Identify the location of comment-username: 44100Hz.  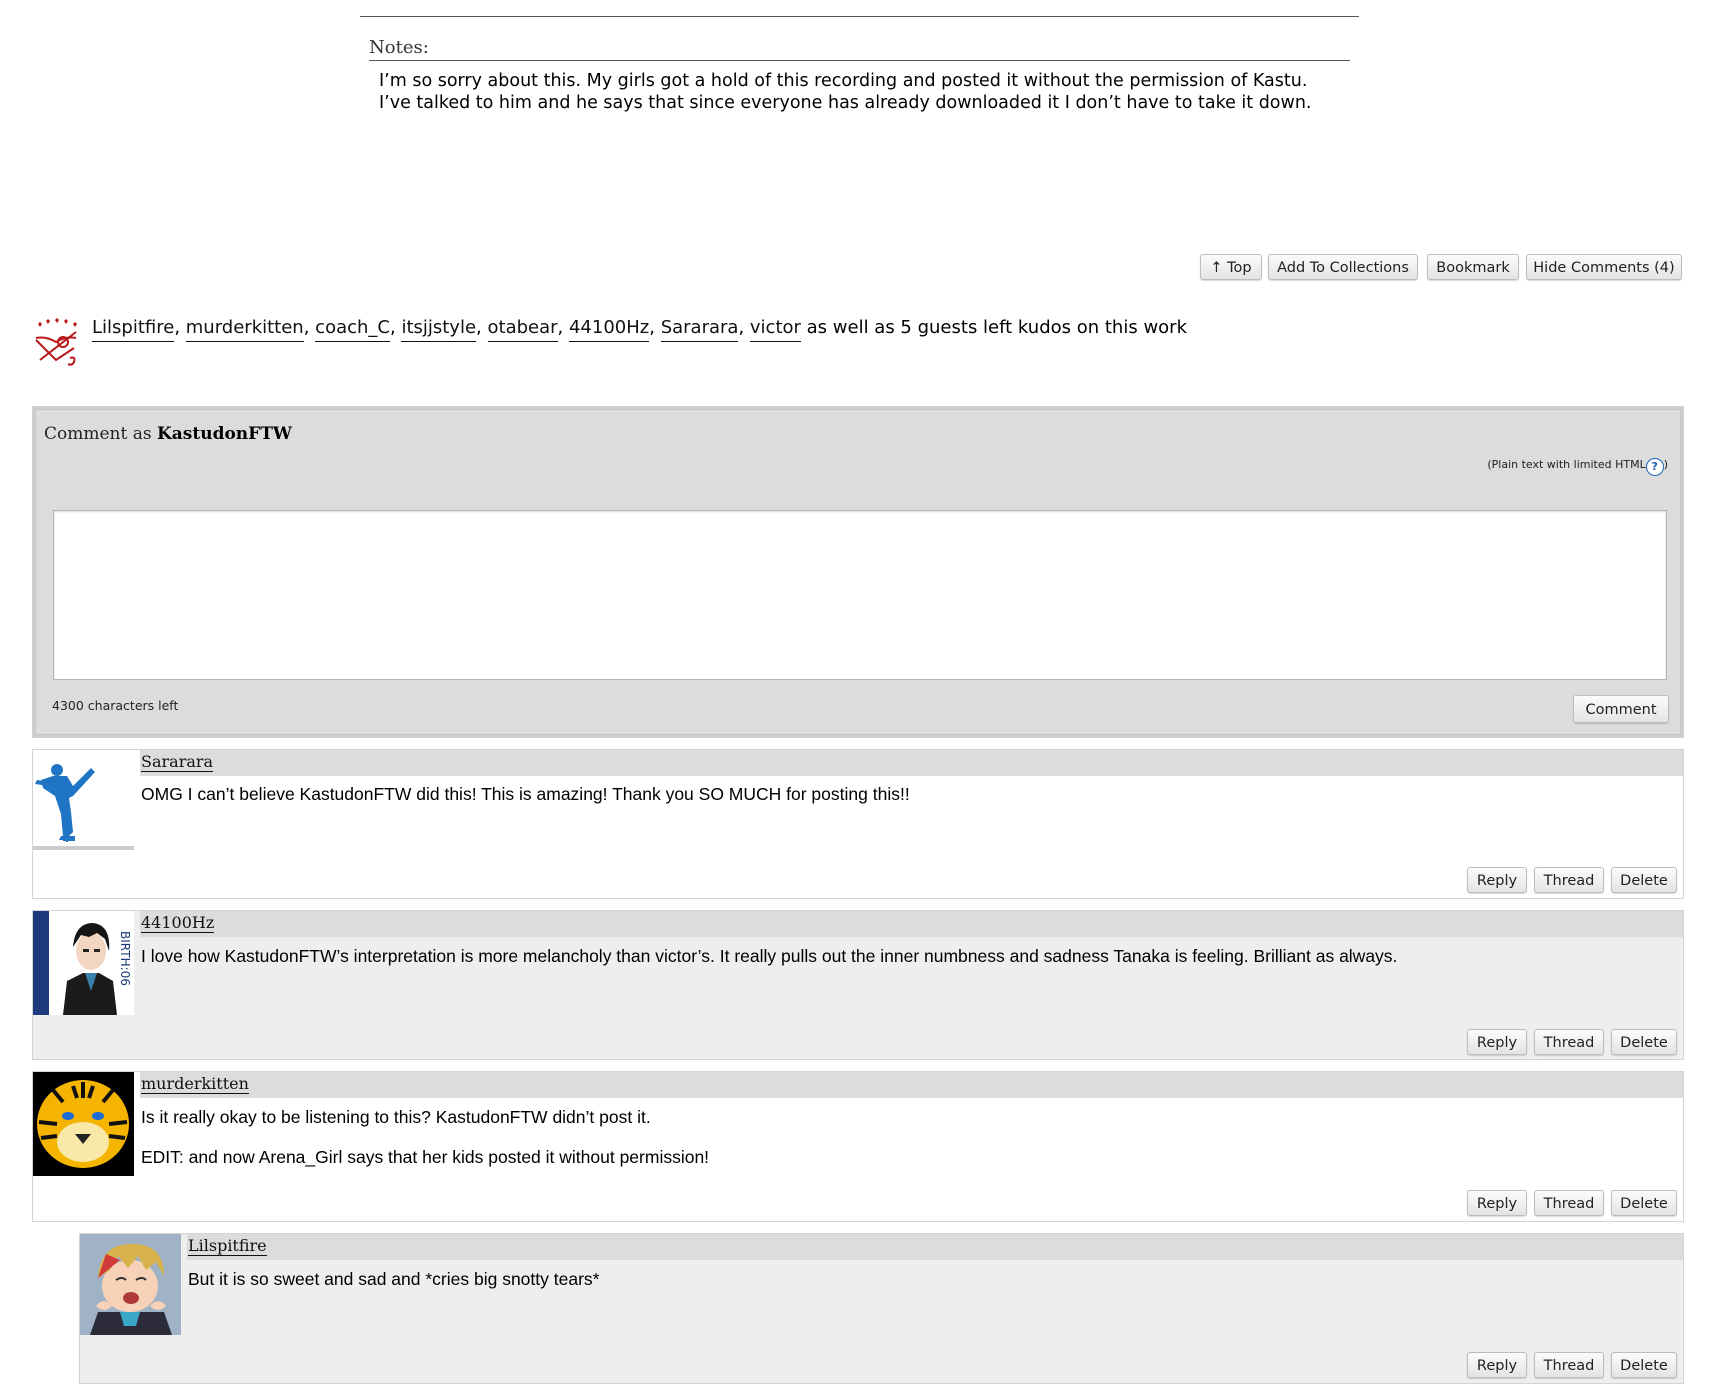
(178, 923).